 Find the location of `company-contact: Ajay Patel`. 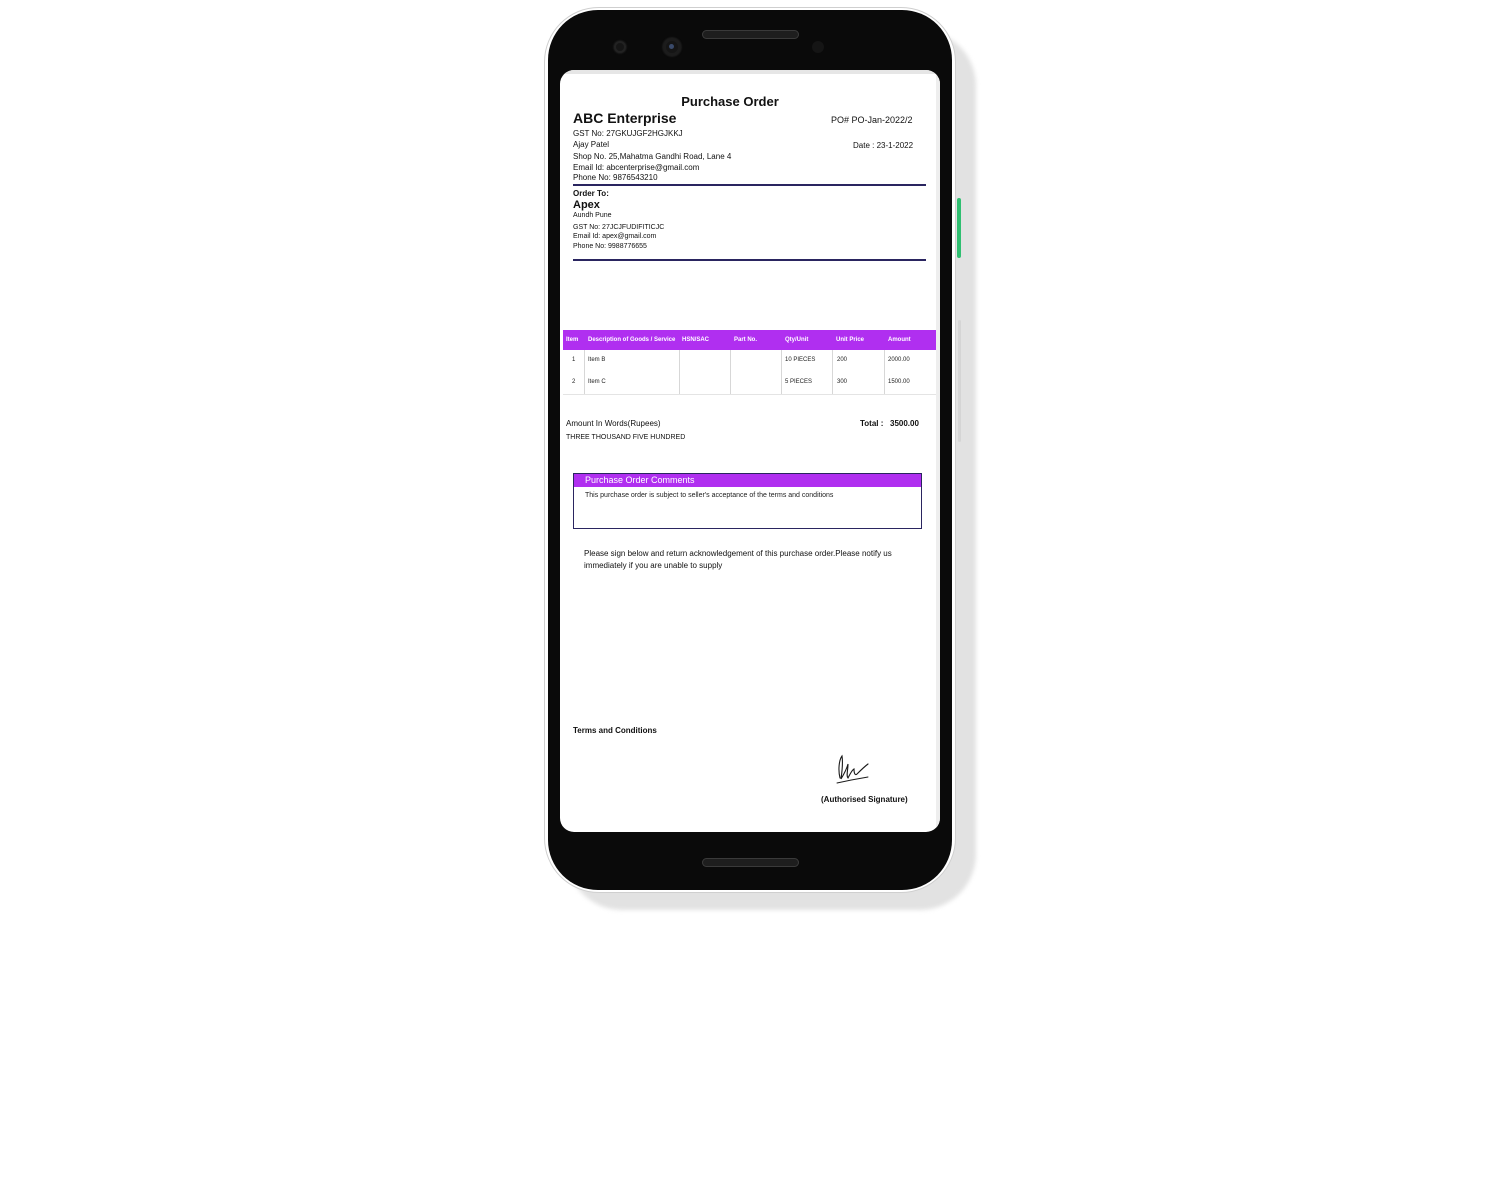

company-contact: Ajay Patel is located at coordinates (591, 144).